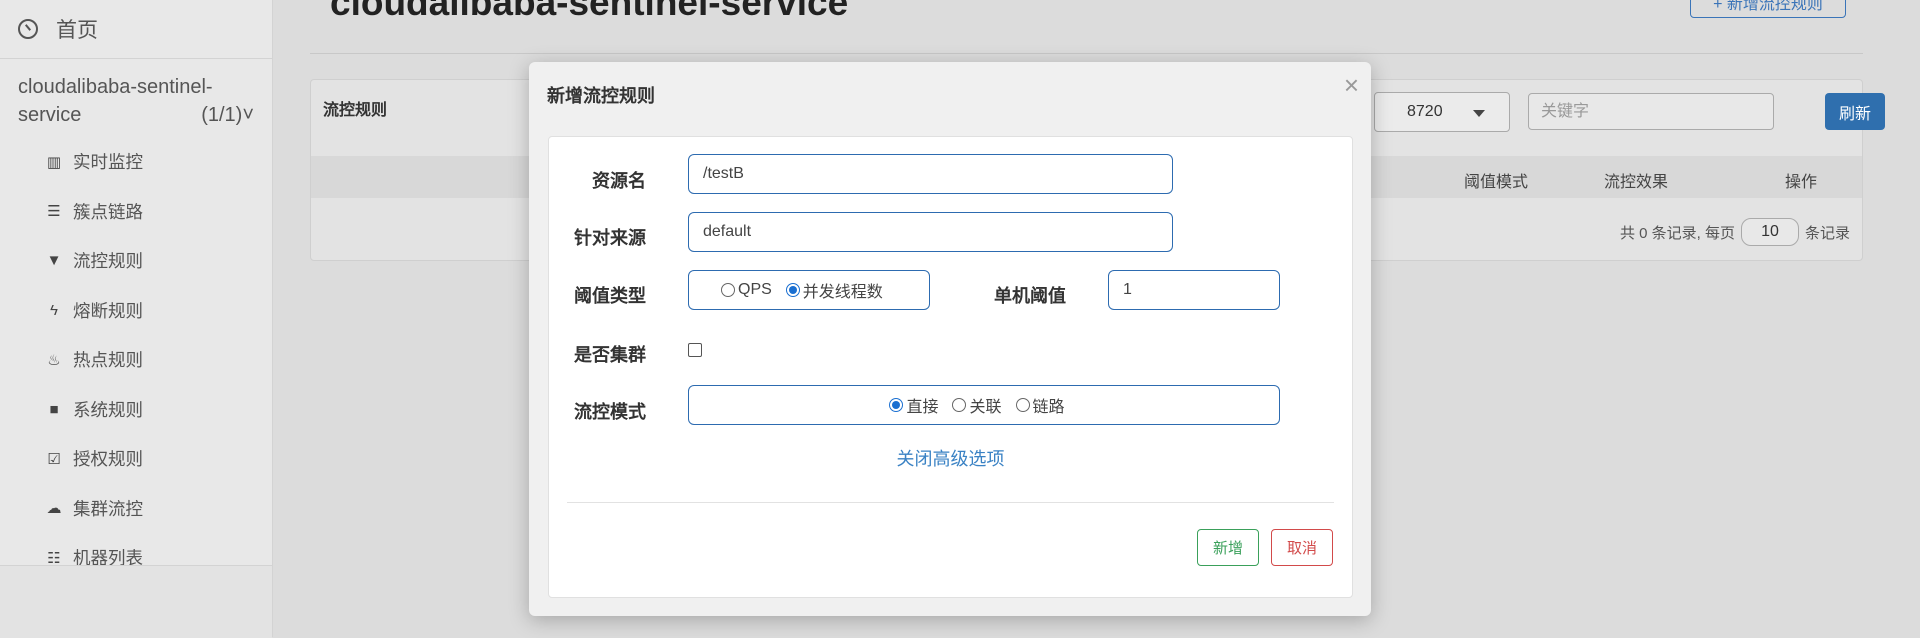  Describe the element at coordinates (54, 409) in the screenshot. I see `lock-icon: ■` at that location.